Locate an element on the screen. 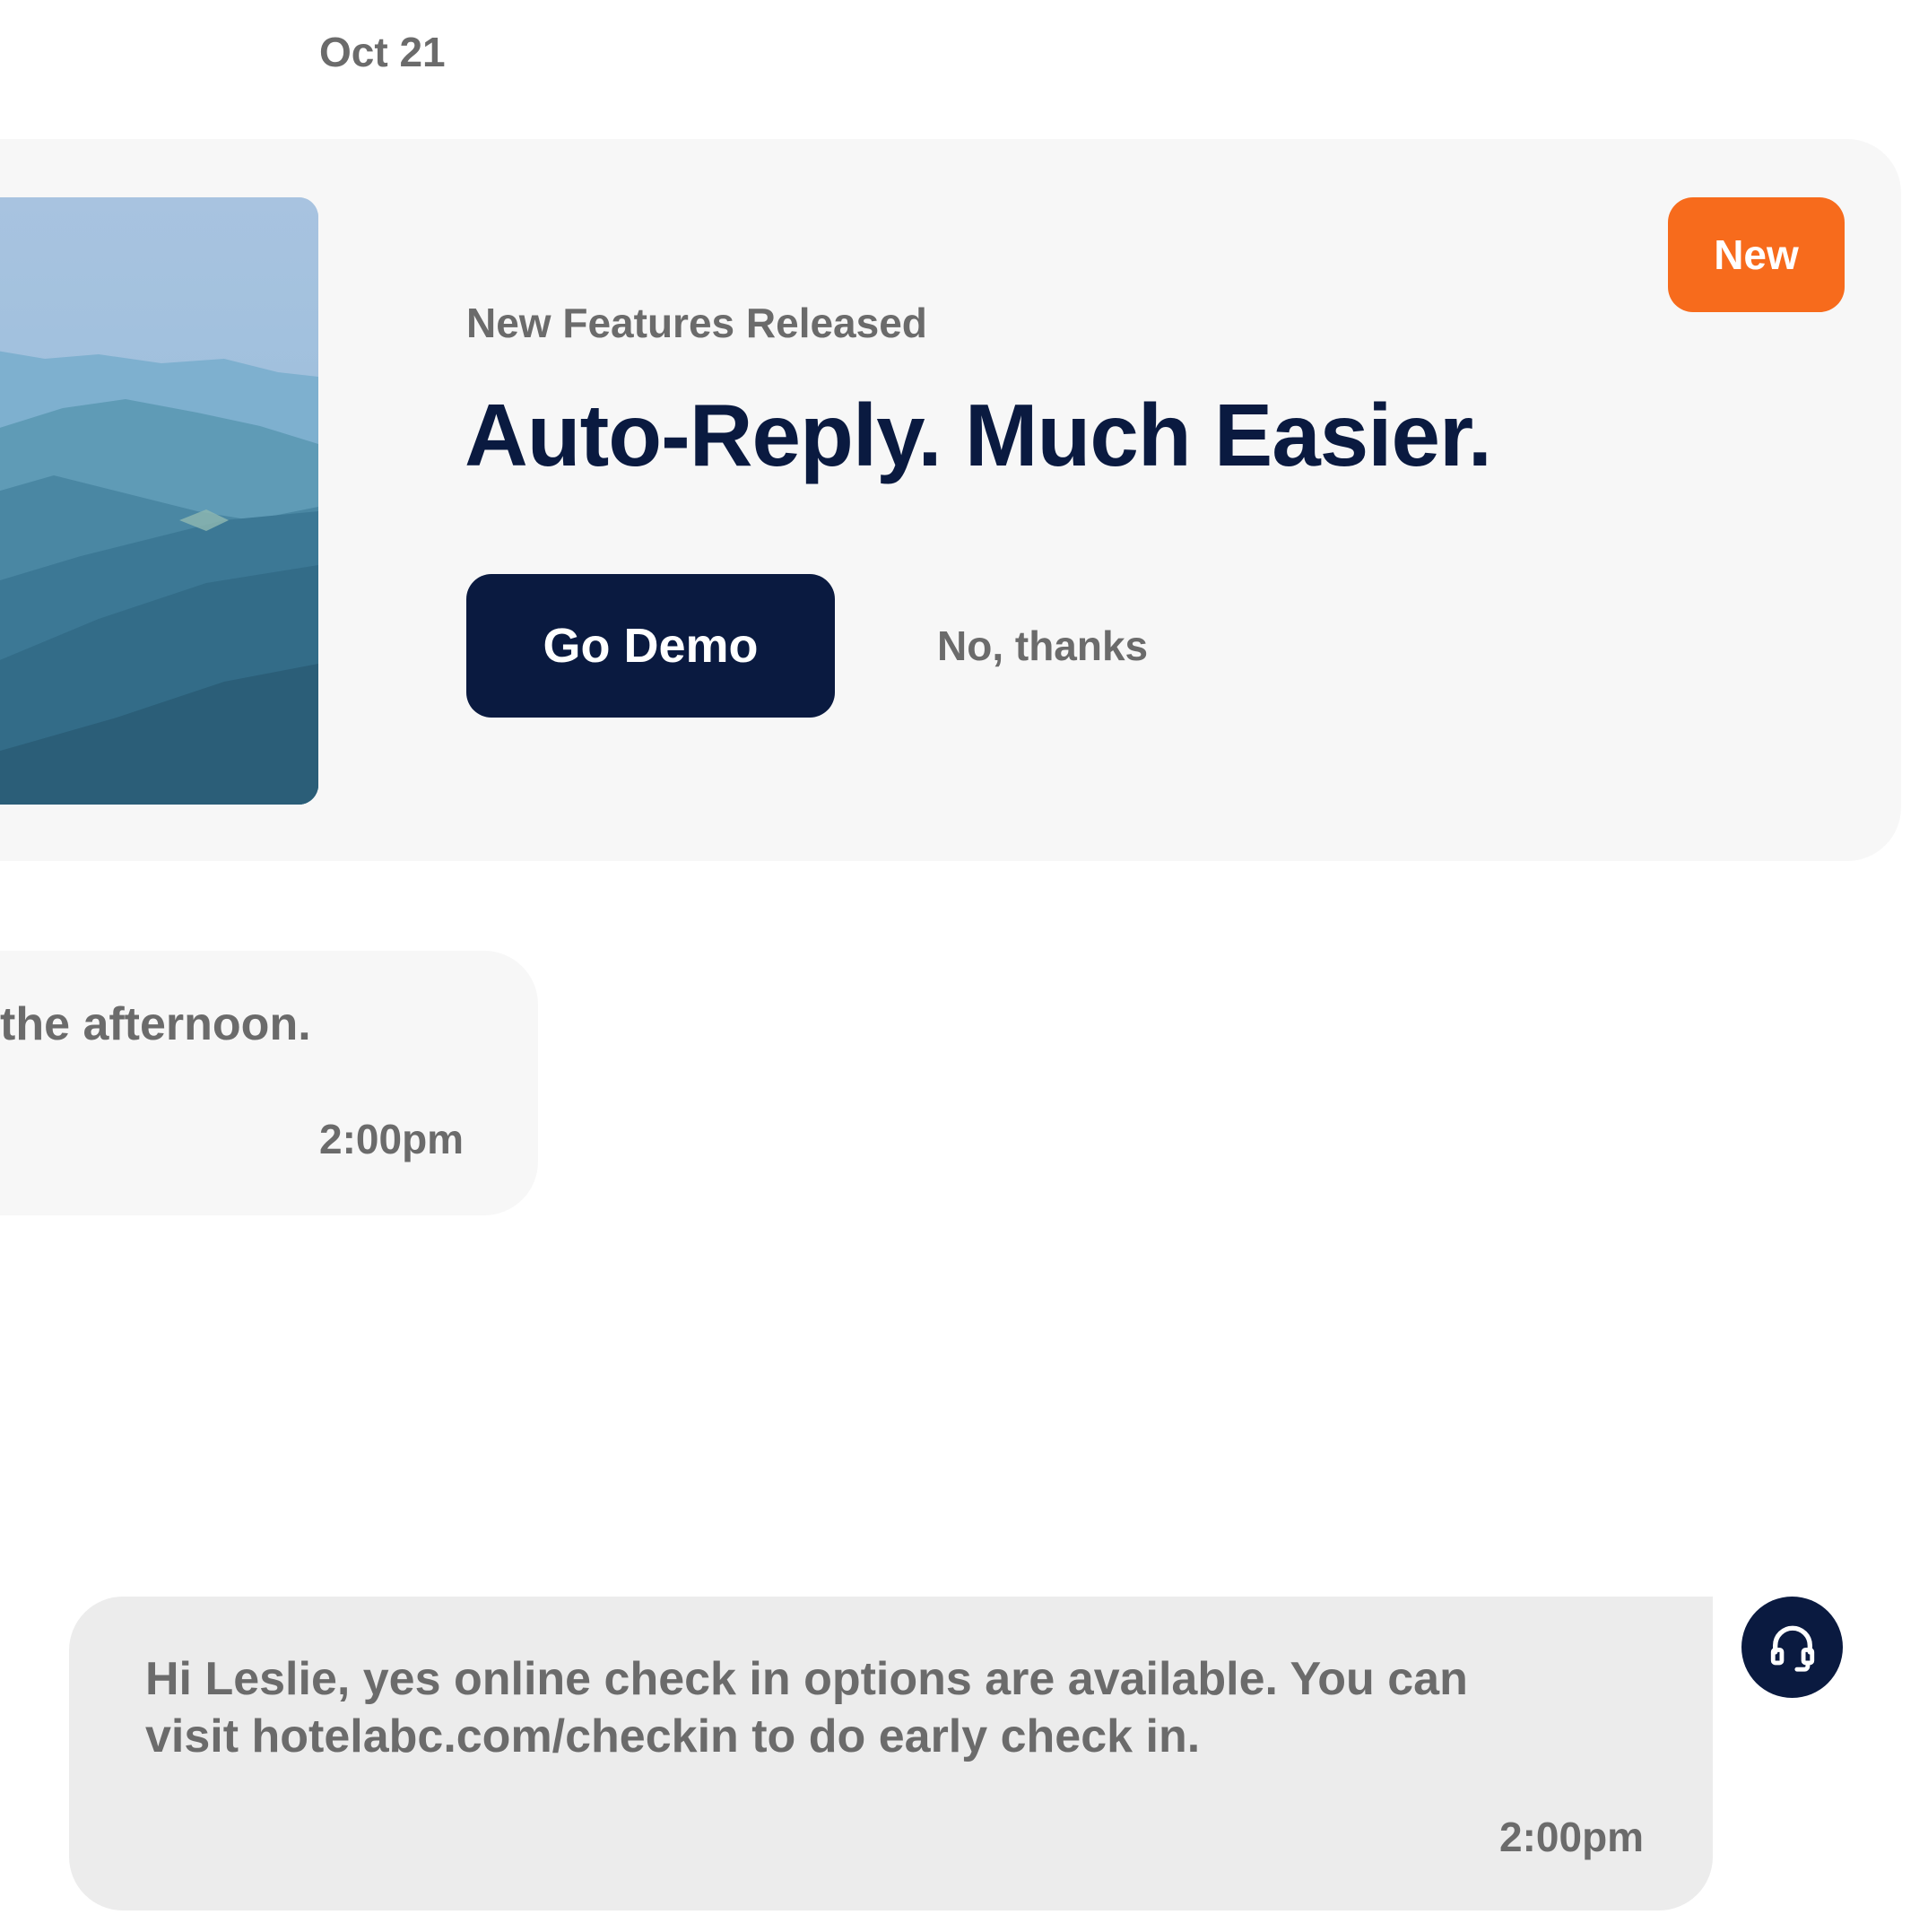 The height and width of the screenshot is (1932, 1928). go-demo-button: Go Demo is located at coordinates (650, 646).